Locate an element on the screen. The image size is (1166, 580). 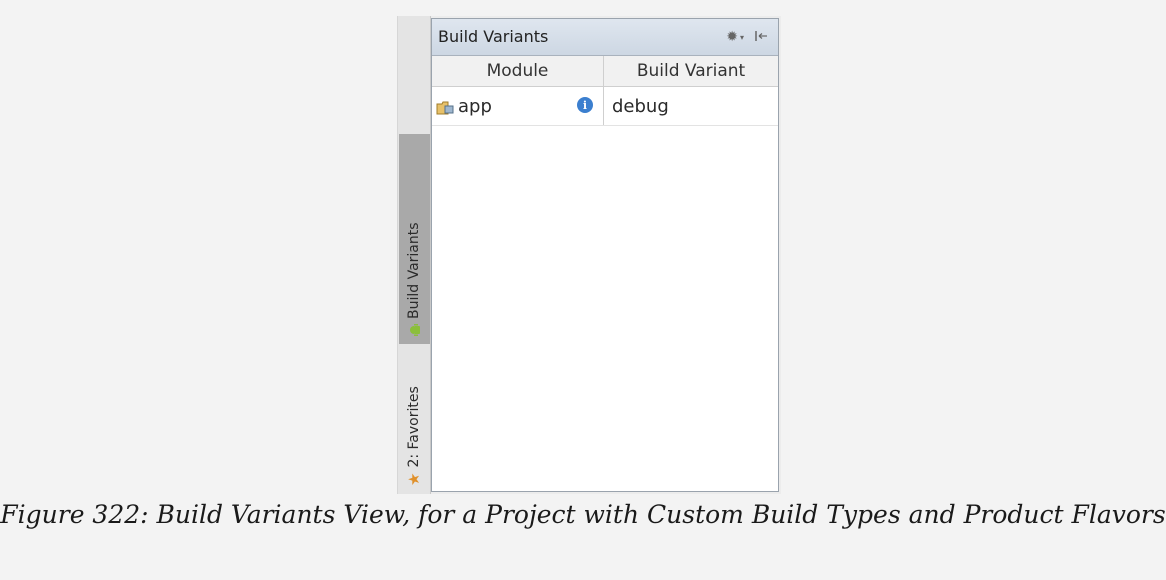
left-tool-window-strip: Build Variants ★ 2: Favorites is located at coordinates (414, 255).